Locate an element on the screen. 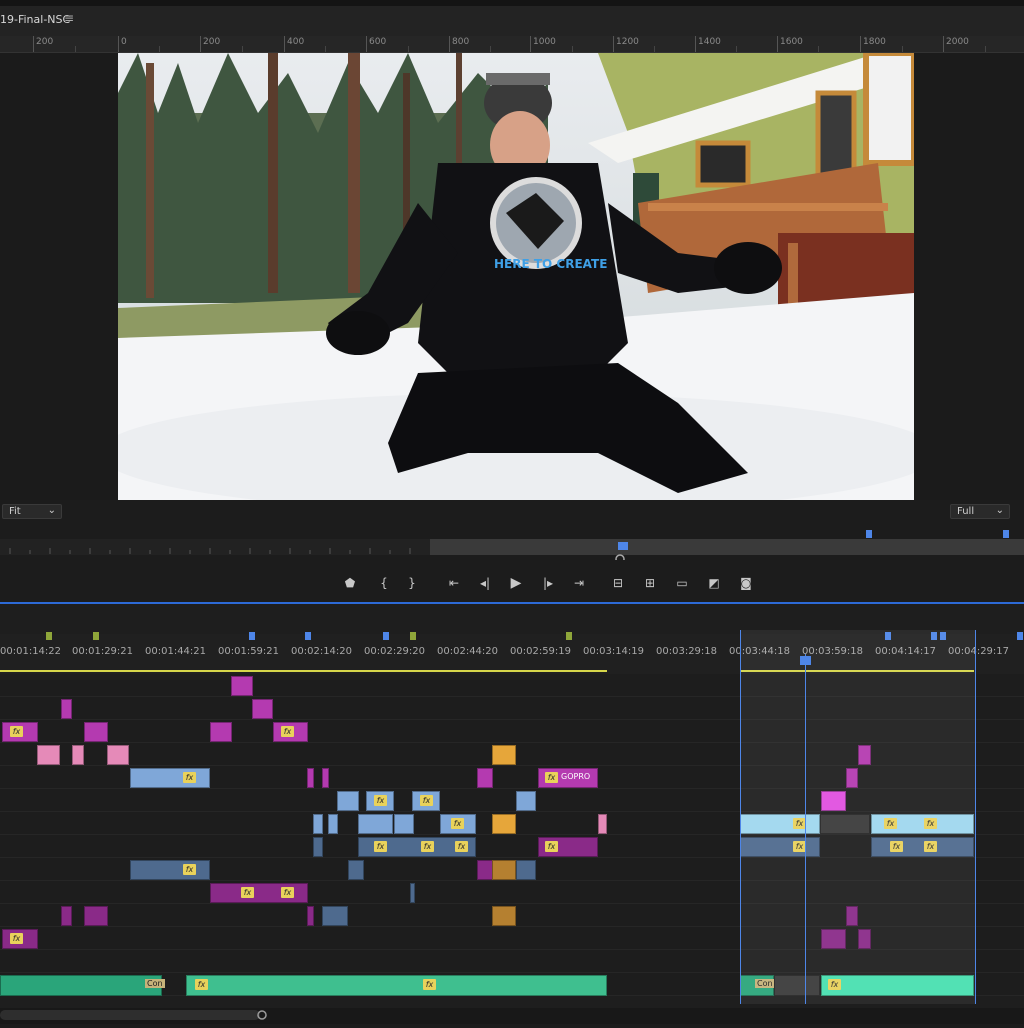 This screenshot has width=1024, height=1028. timecode-label: 00:01:14:22 is located at coordinates (31, 651).